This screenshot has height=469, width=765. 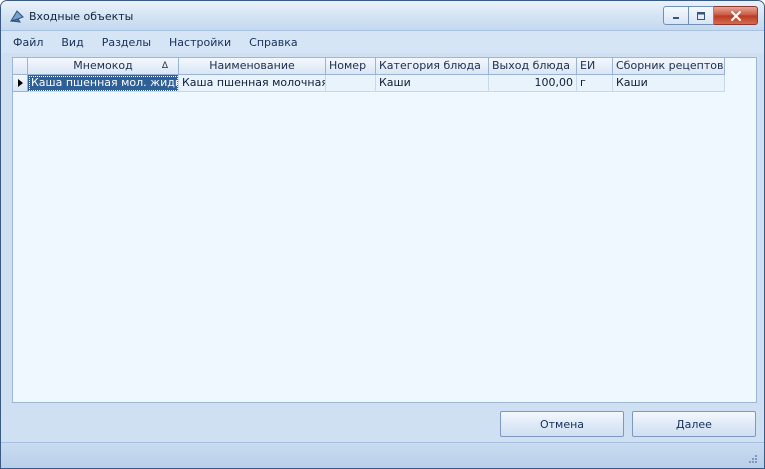 What do you see at coordinates (595, 83) in the screenshot?
I see `cell-unit: г` at bounding box center [595, 83].